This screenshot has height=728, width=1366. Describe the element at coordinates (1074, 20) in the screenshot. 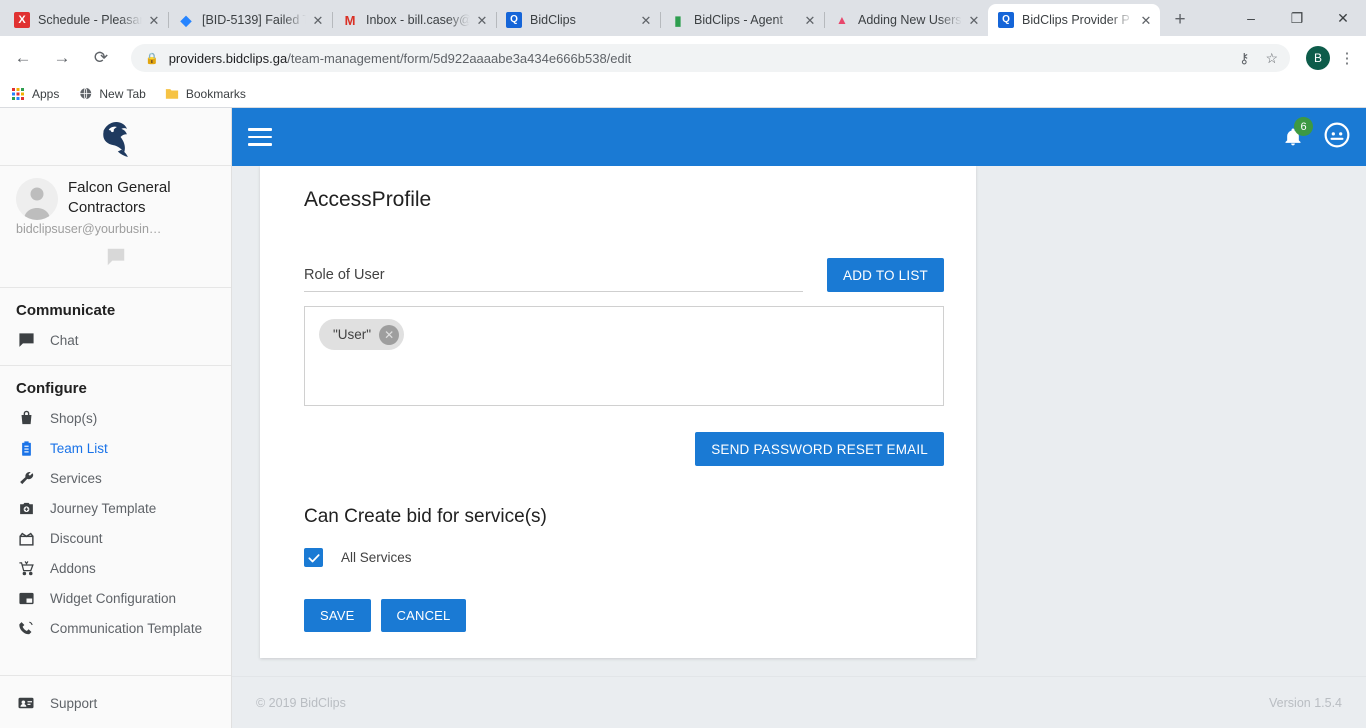

I see `browser-tab-active: Q BidClips Provider P ✕` at that location.